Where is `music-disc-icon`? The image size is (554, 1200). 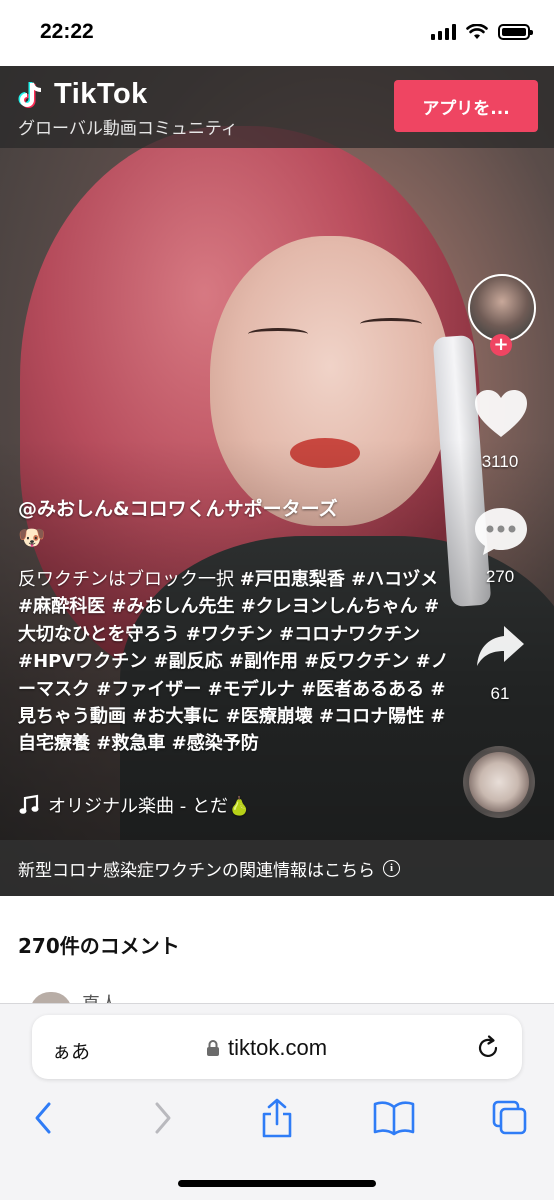 music-disc-icon is located at coordinates (499, 782).